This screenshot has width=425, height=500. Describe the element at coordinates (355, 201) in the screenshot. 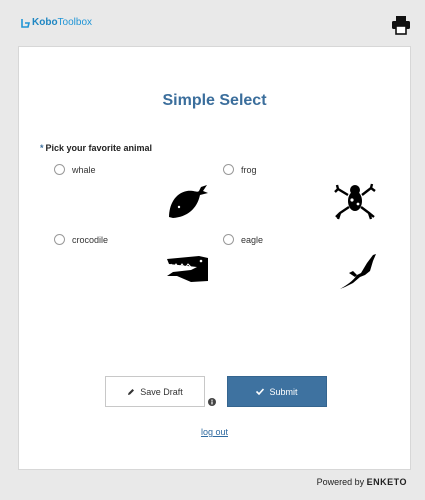

I see `frog-image` at that location.